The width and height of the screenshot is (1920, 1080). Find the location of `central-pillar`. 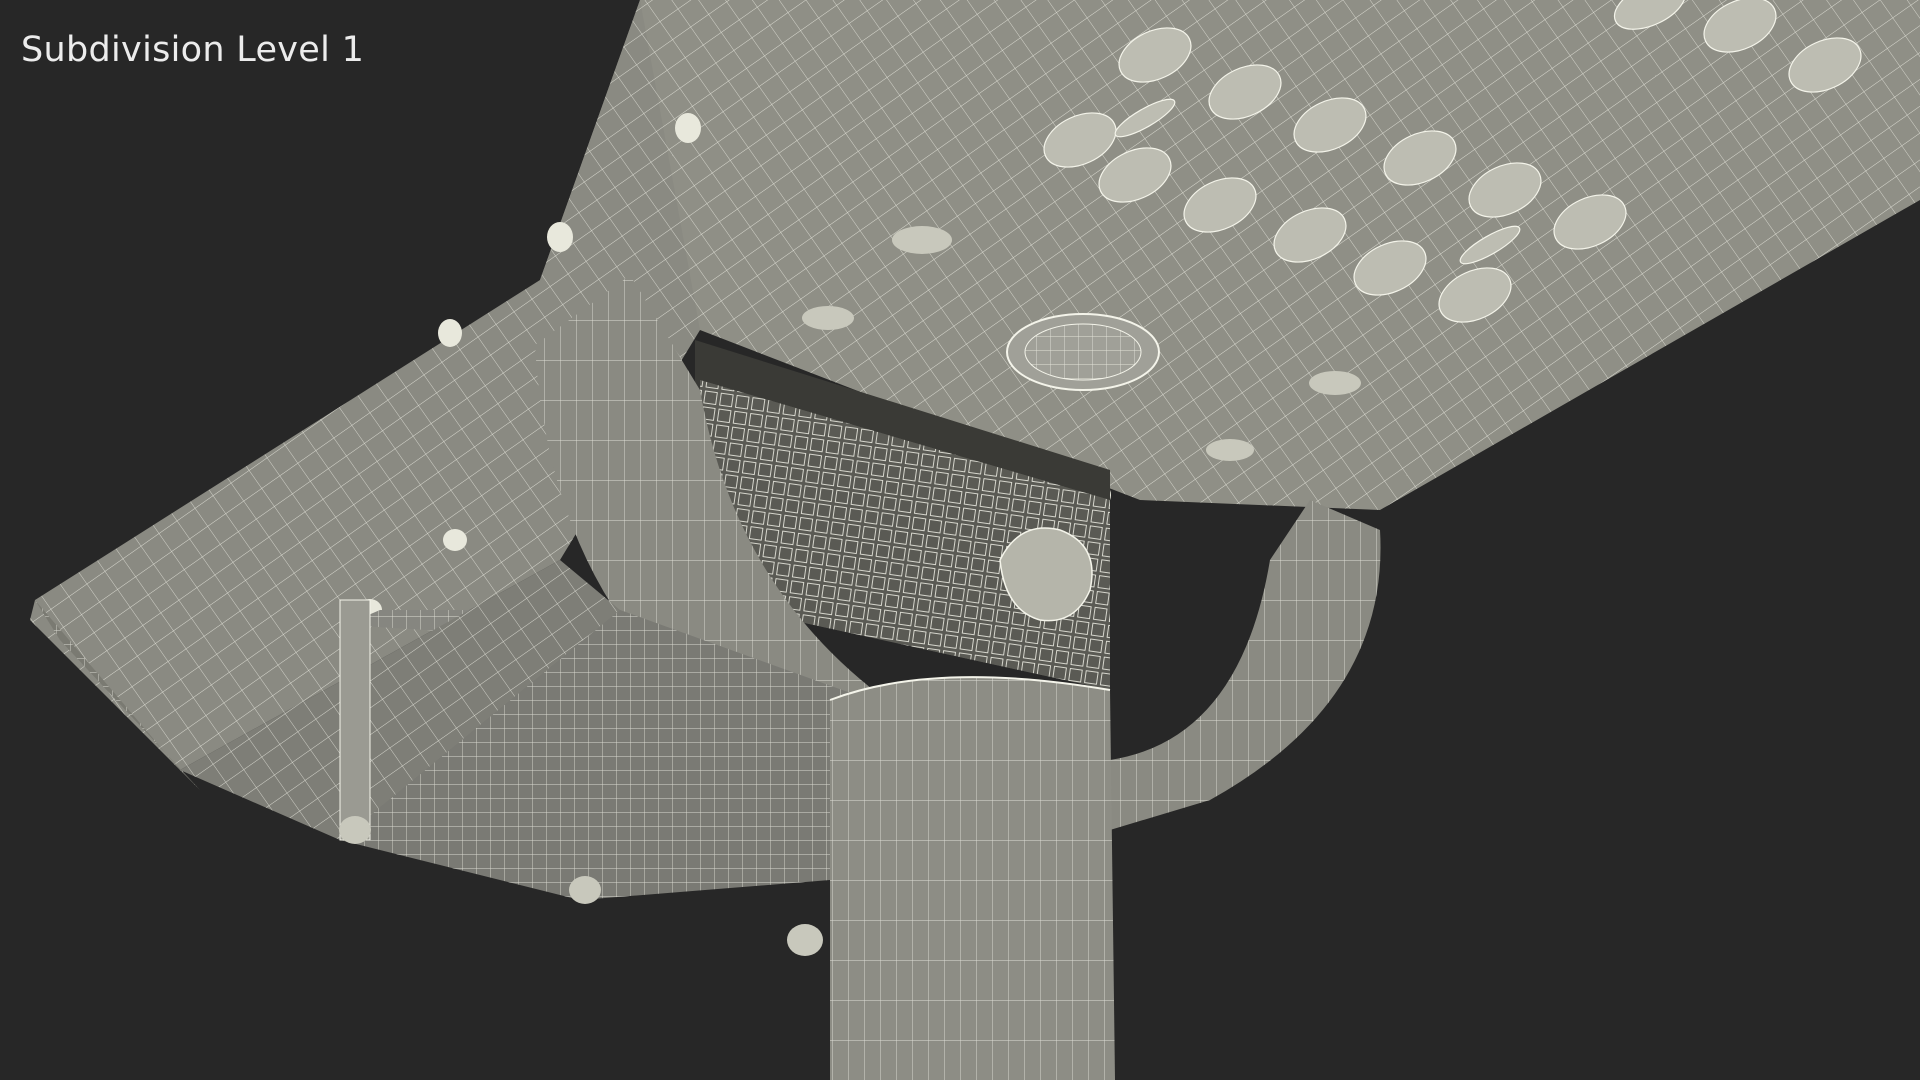

central-pillar is located at coordinates (972, 878).